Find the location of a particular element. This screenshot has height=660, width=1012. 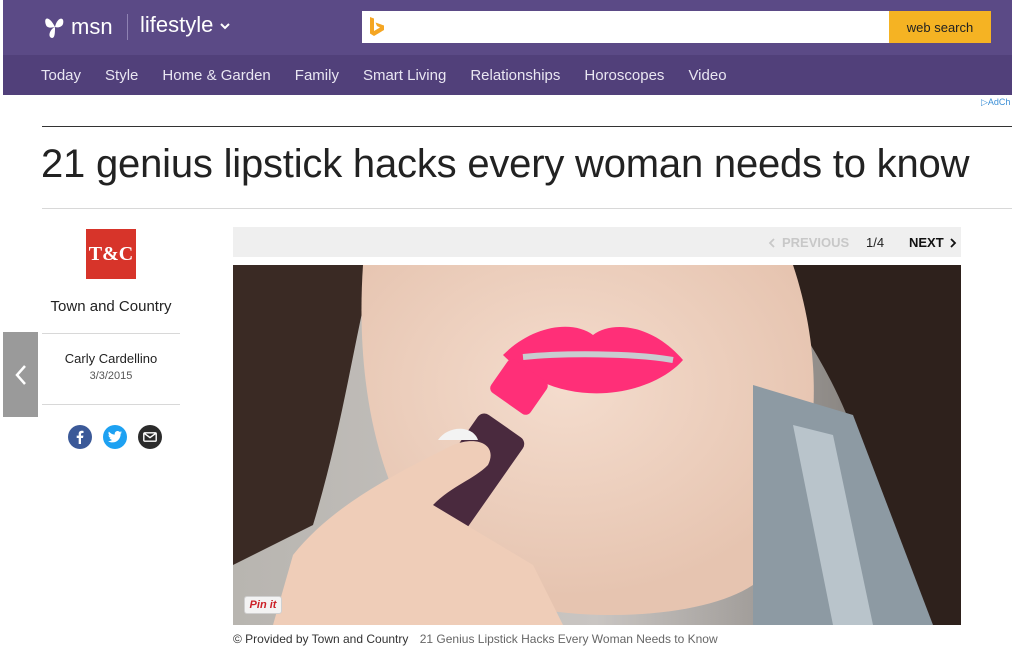

next-slide-button: NEXT is located at coordinates (933, 242).